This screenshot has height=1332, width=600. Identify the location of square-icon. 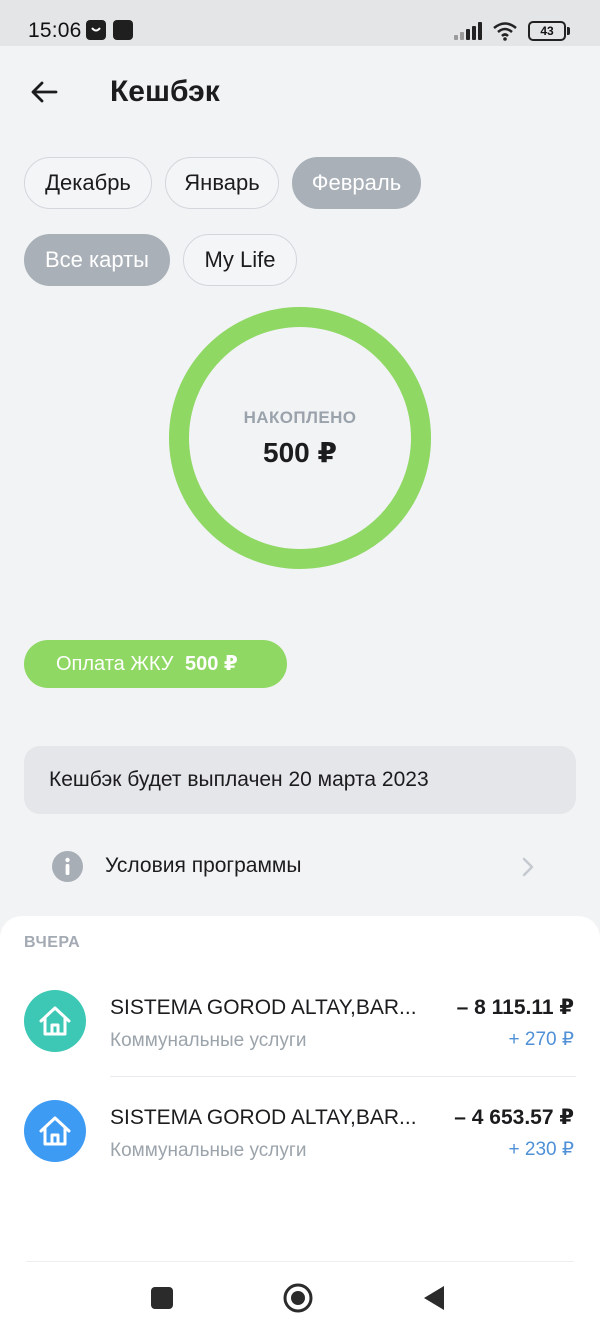
(162, 1298).